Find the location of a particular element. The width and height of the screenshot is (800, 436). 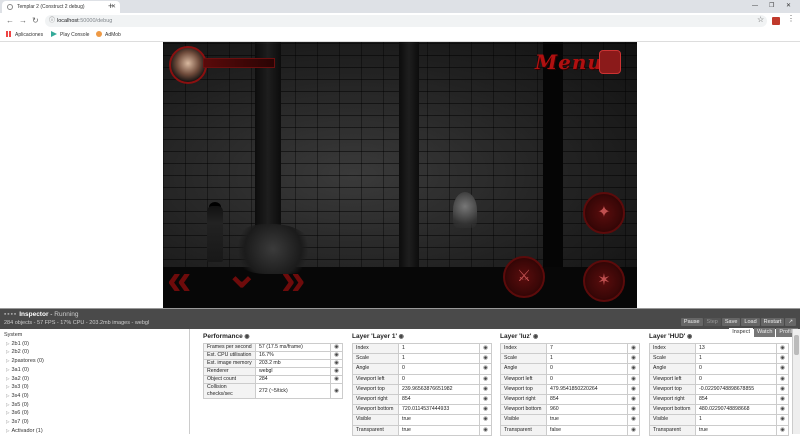

close-window-icon: ✕ is located at coordinates (788, 6).